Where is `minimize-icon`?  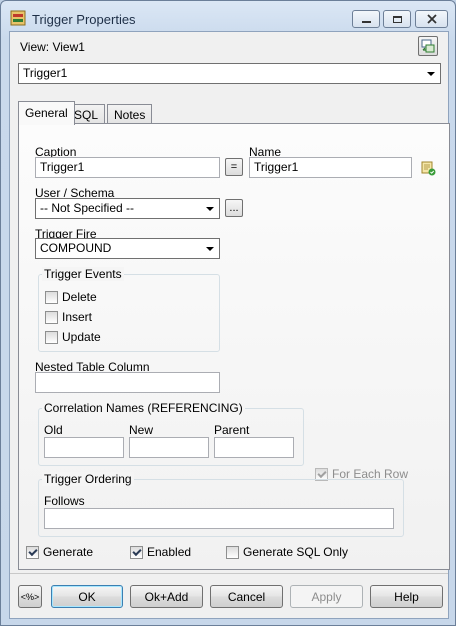 minimize-icon is located at coordinates (366, 22).